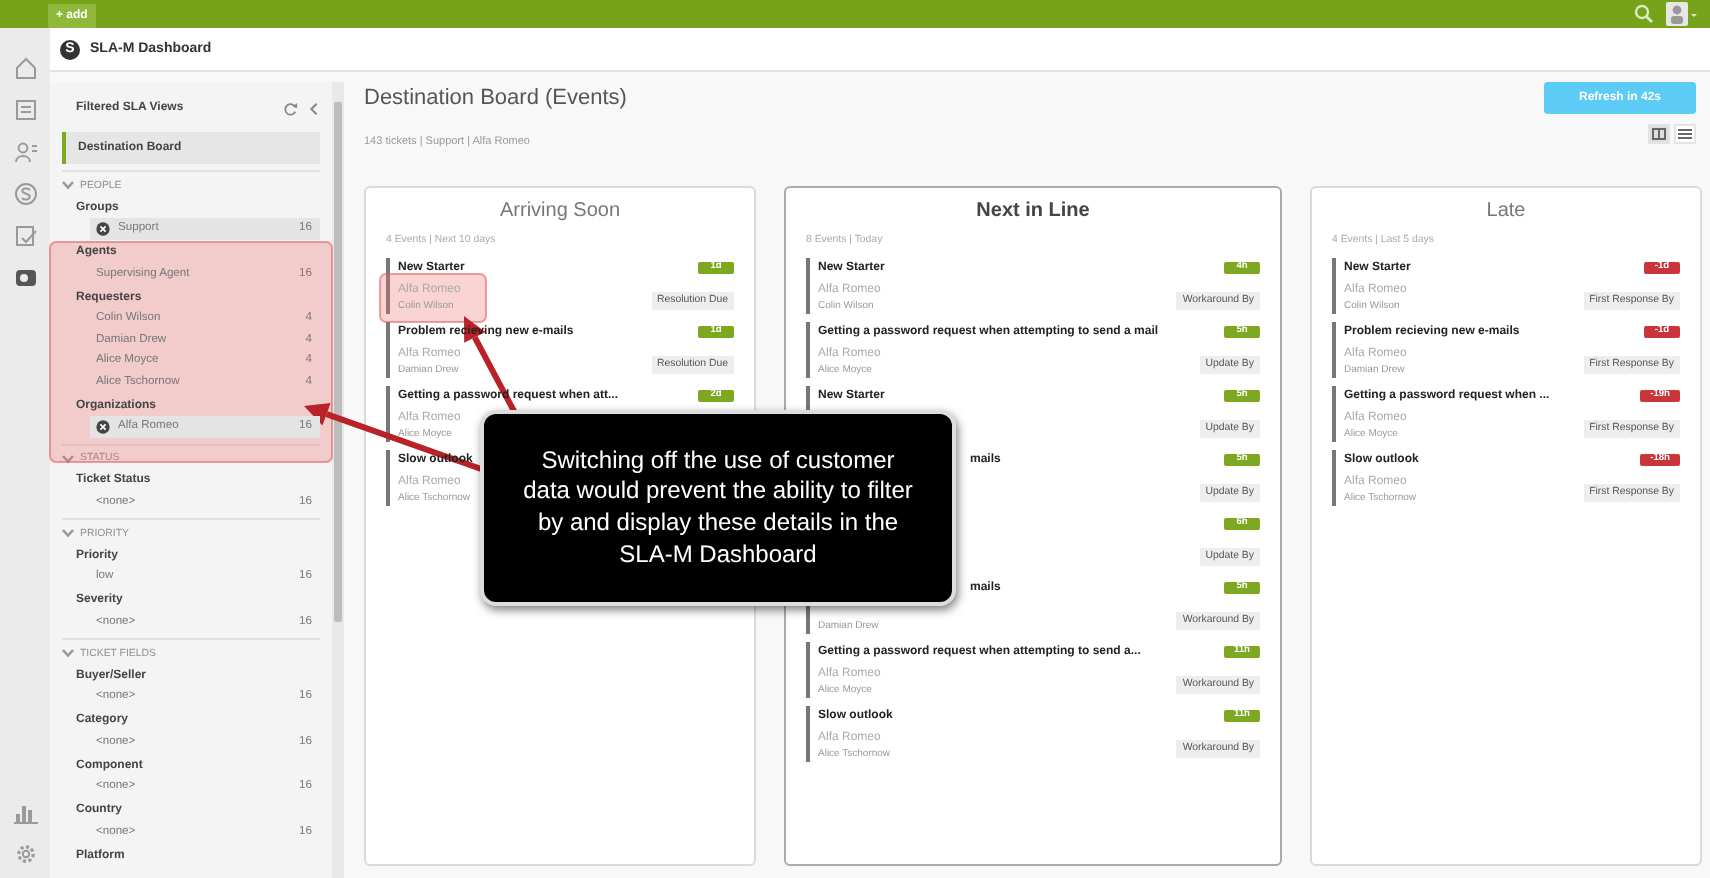  I want to click on column-title: Late, so click(1506, 213).